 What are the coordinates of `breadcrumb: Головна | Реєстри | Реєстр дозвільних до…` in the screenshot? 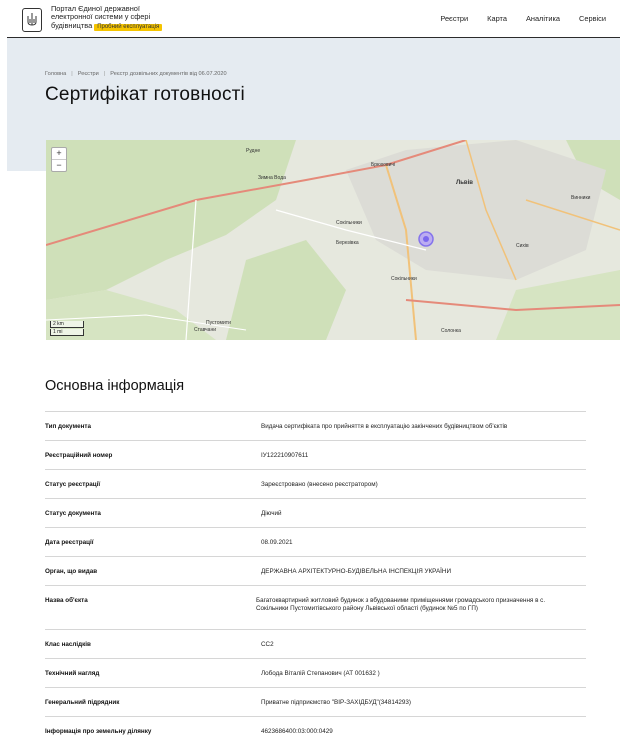 It's located at (136, 74).